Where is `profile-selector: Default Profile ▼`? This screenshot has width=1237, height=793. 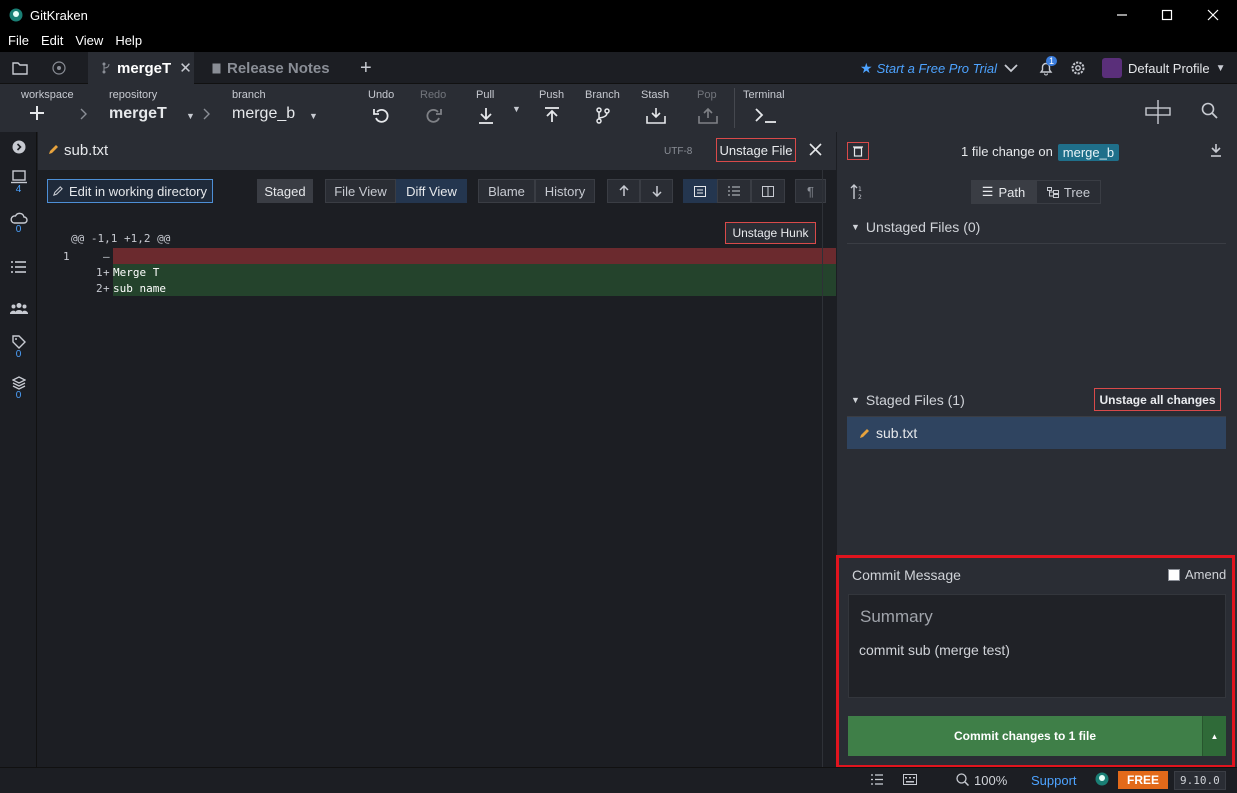 profile-selector: Default Profile ▼ is located at coordinates (1164, 68).